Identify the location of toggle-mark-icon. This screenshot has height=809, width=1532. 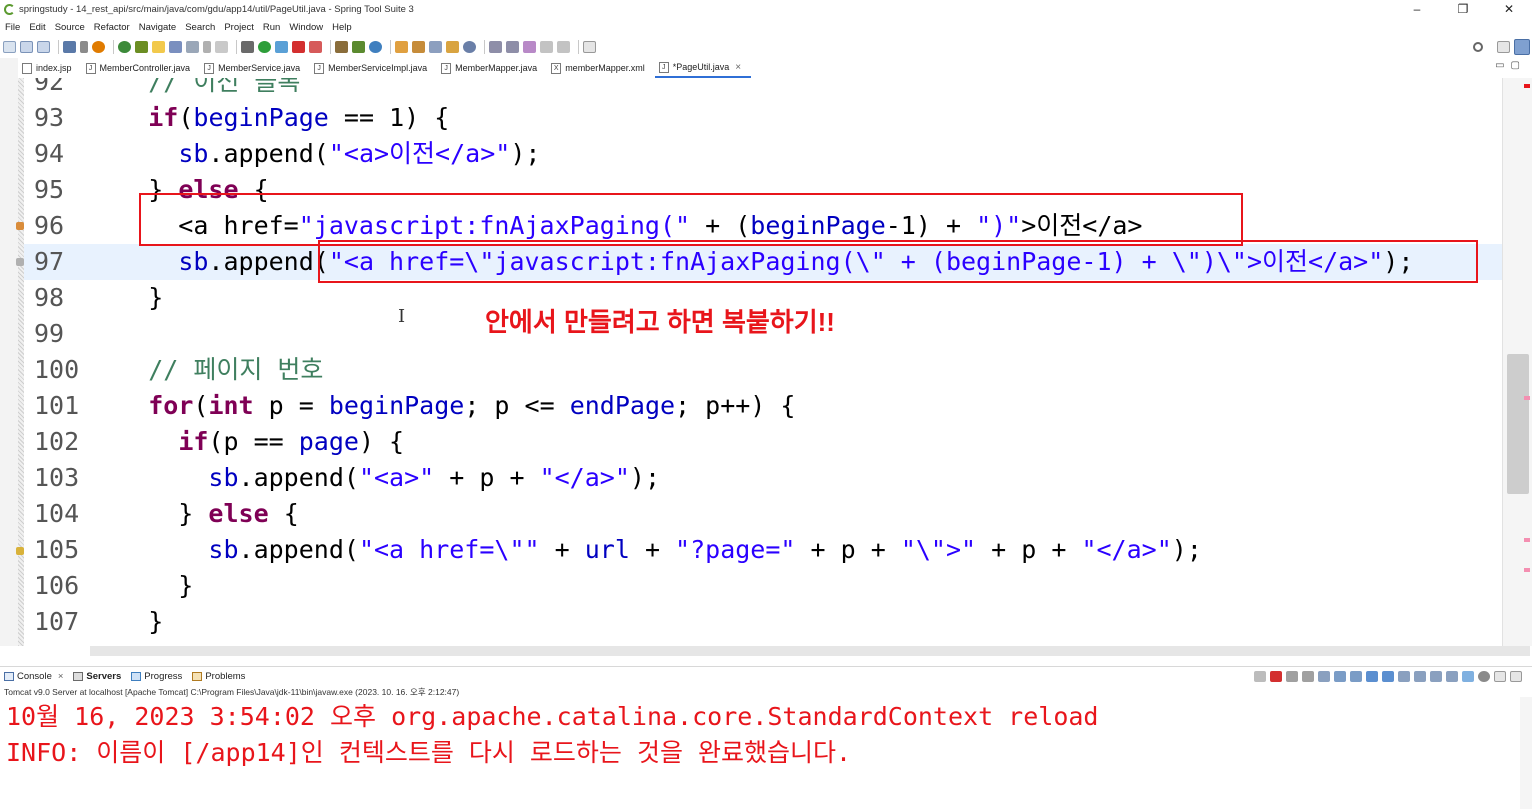
(221, 47).